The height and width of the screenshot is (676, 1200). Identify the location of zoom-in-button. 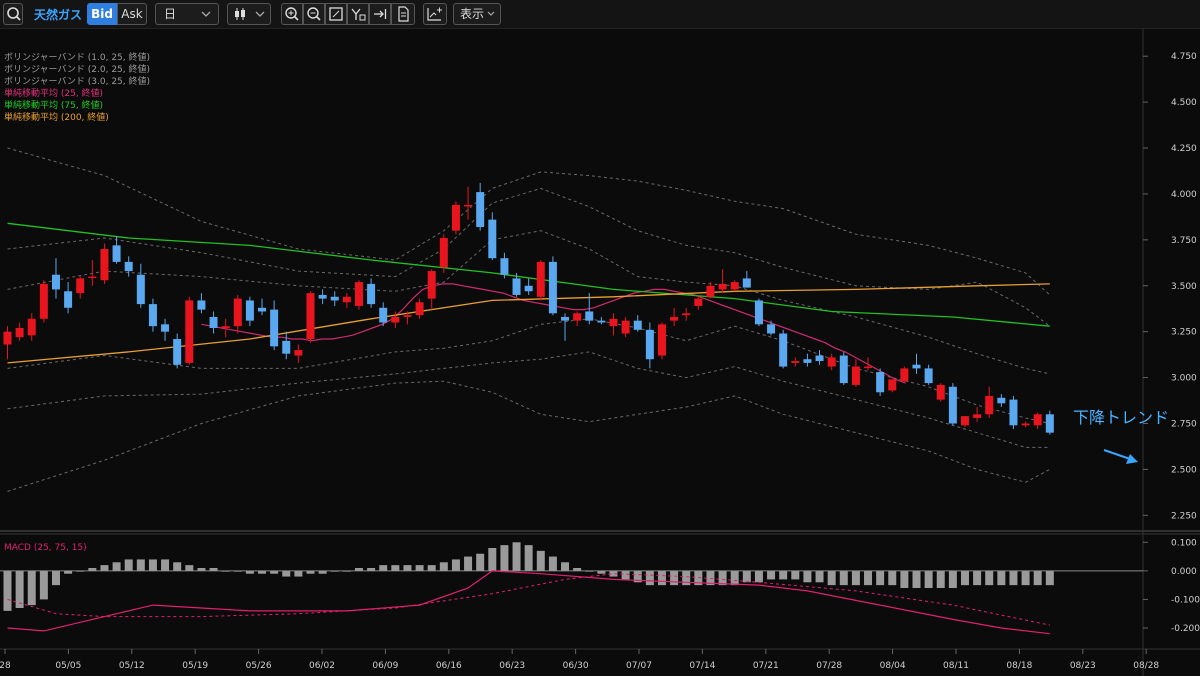
(292, 14).